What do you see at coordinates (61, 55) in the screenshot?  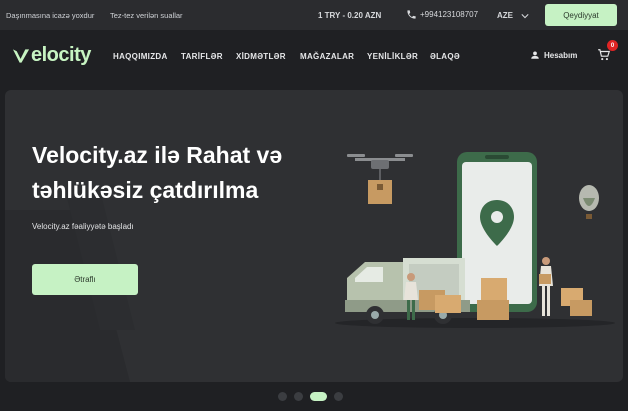 I see `logo-text: elocity` at bounding box center [61, 55].